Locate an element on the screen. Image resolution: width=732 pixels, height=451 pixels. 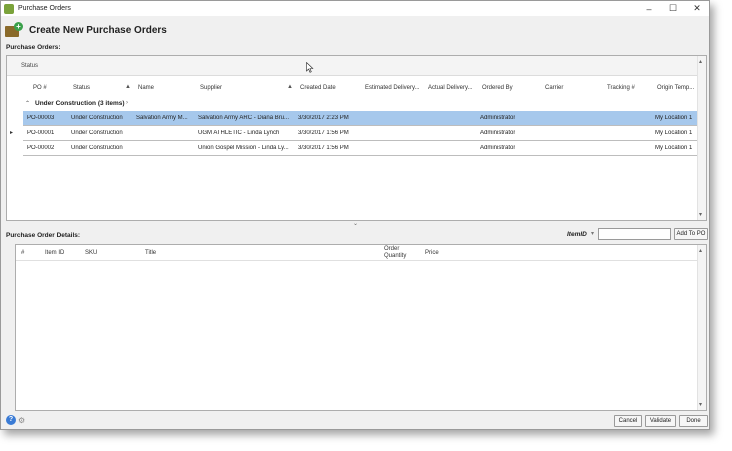
app-icon is located at coordinates (9, 8).